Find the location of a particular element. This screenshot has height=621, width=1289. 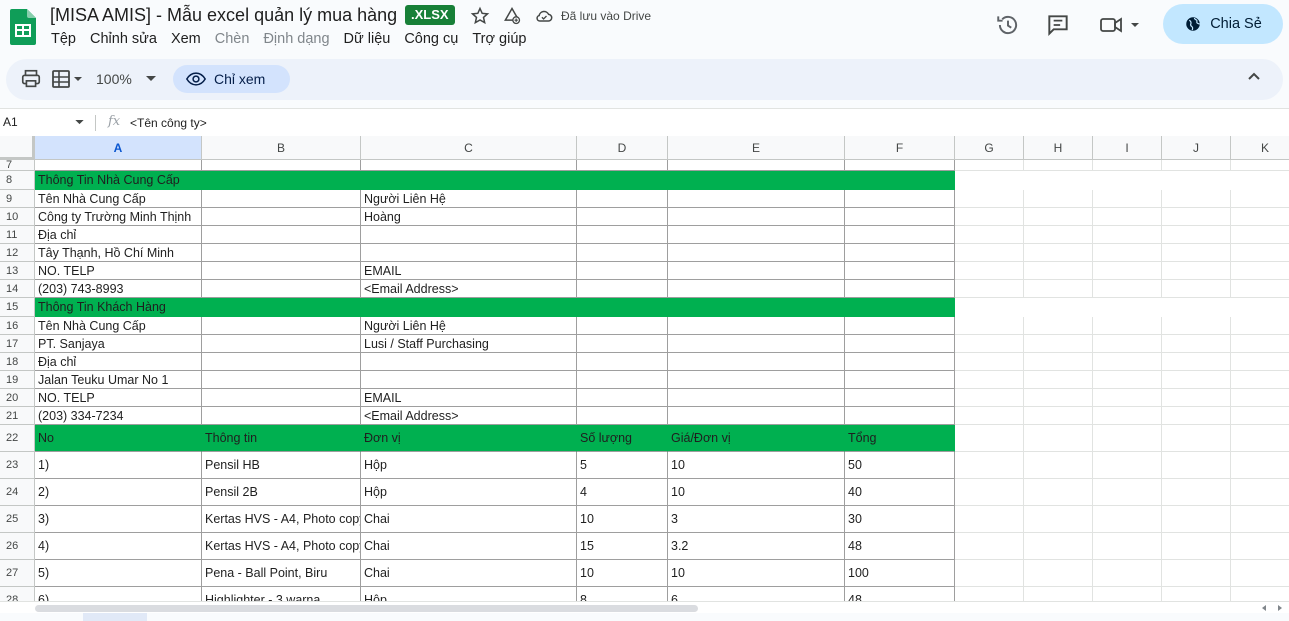

cell-F24: 40 is located at coordinates (900, 492).